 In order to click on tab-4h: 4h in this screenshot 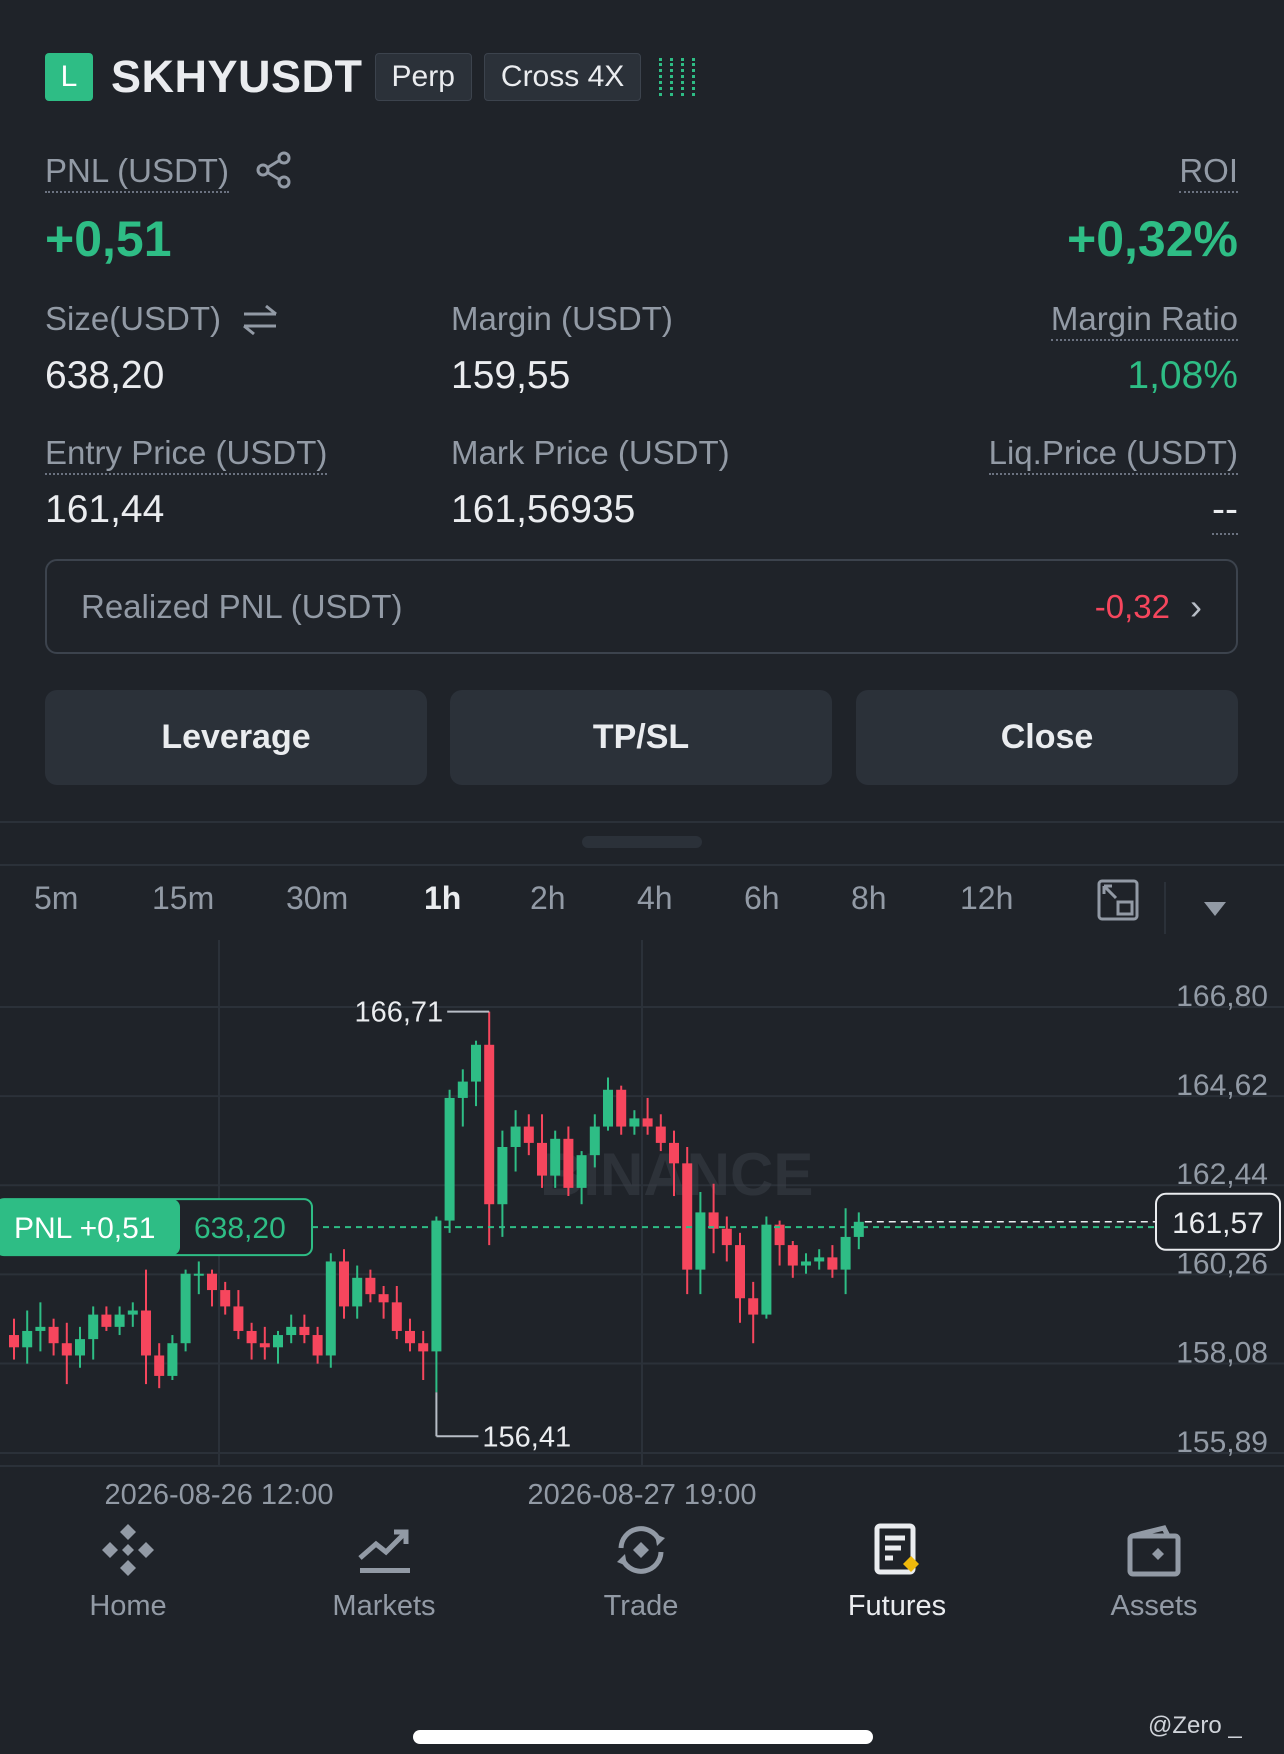, I will do `click(655, 898)`.